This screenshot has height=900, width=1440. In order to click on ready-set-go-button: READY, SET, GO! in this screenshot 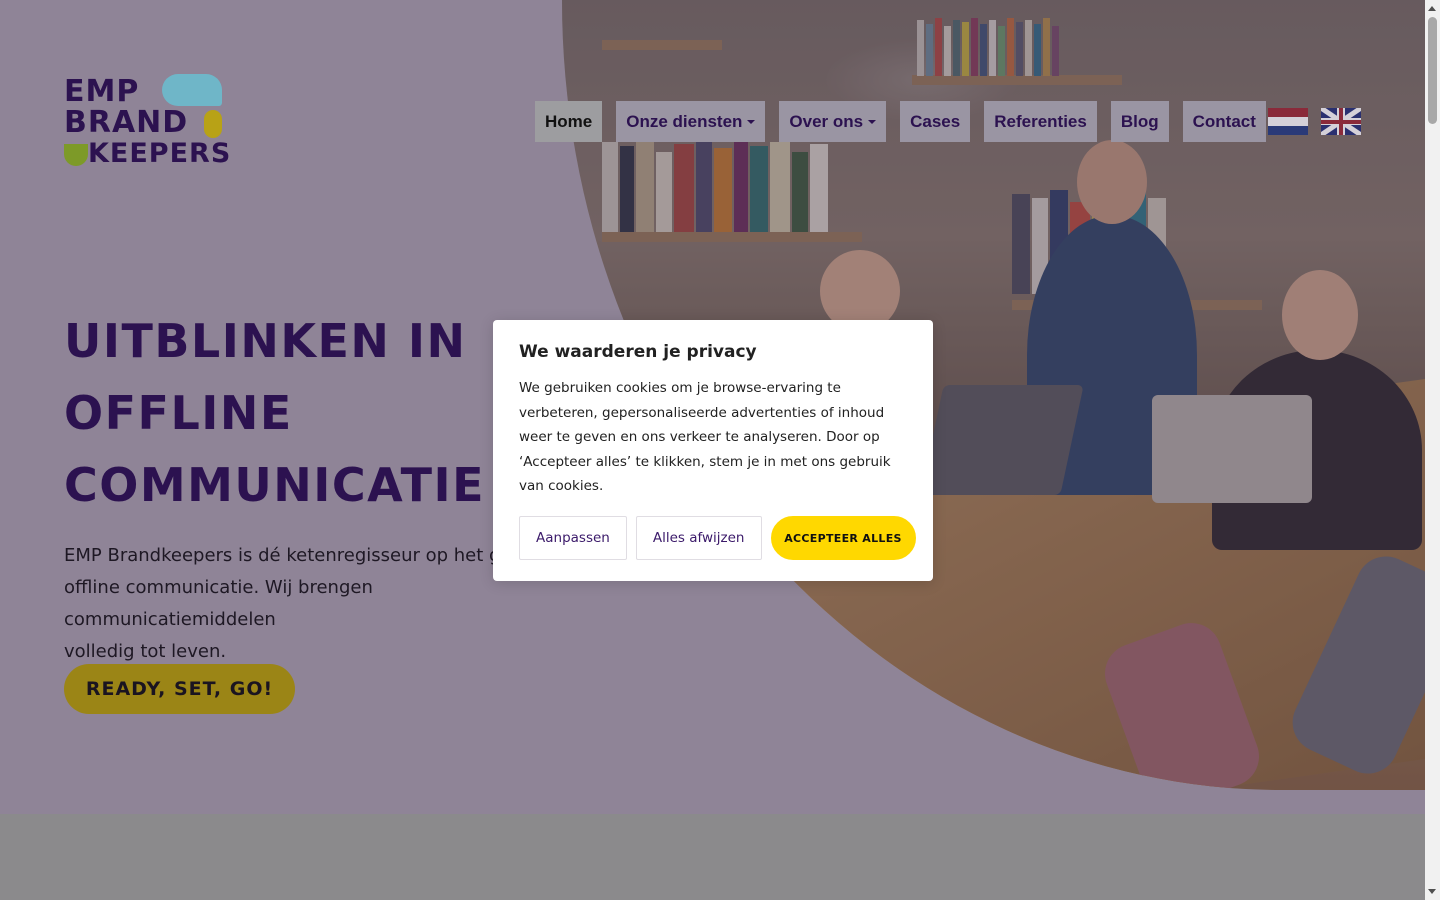, I will do `click(179, 689)`.